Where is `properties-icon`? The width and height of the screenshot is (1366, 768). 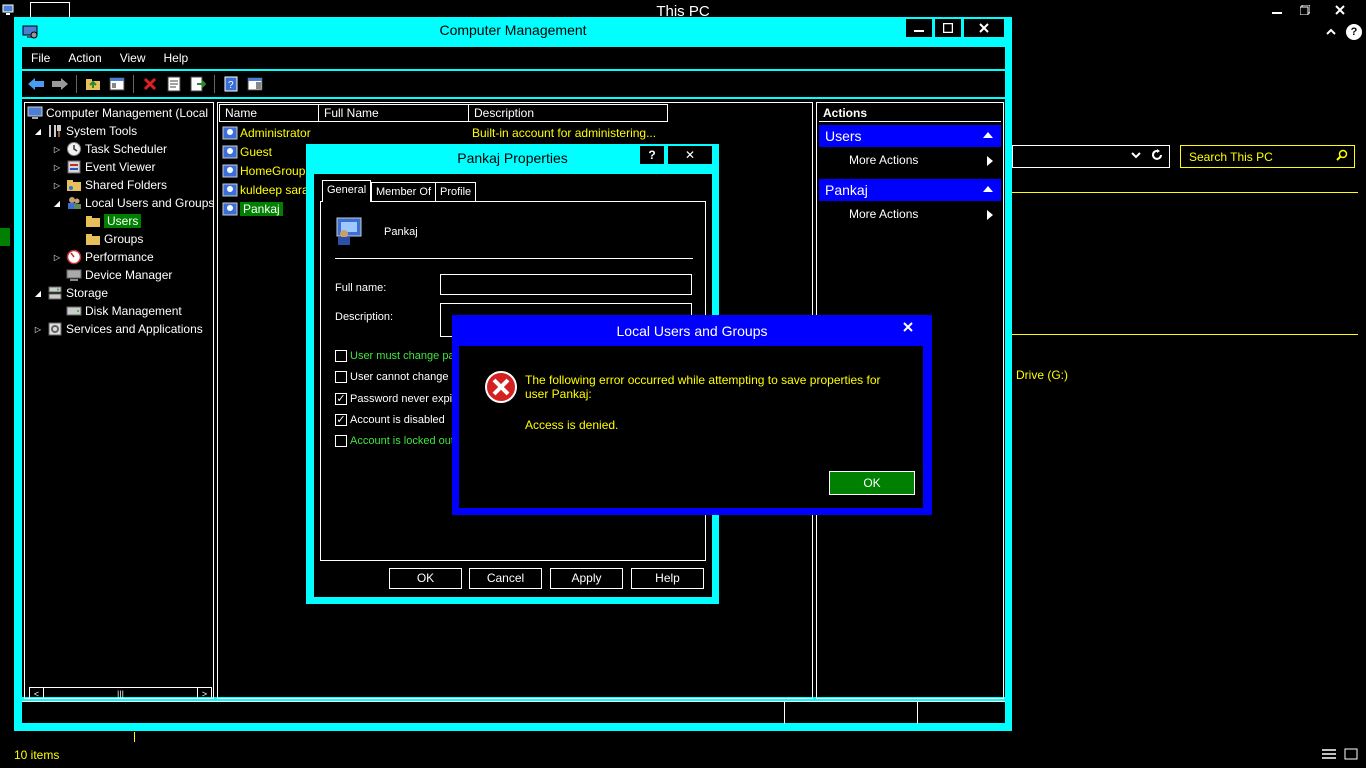
properties-icon is located at coordinates (174, 84).